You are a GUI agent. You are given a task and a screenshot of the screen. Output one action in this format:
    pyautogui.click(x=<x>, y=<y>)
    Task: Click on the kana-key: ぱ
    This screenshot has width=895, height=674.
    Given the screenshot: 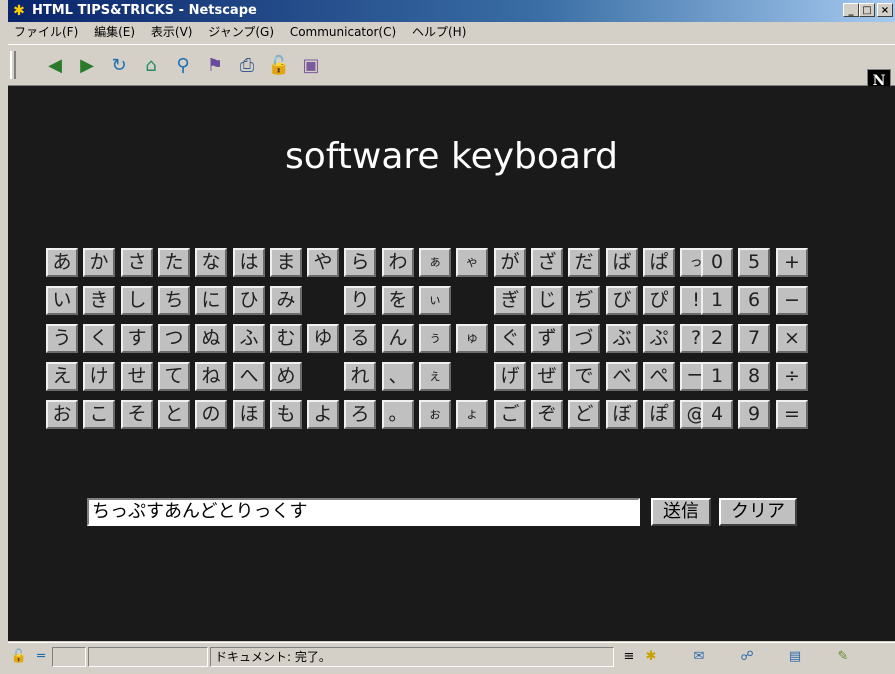 What is the action you would take?
    pyautogui.click(x=659, y=262)
    